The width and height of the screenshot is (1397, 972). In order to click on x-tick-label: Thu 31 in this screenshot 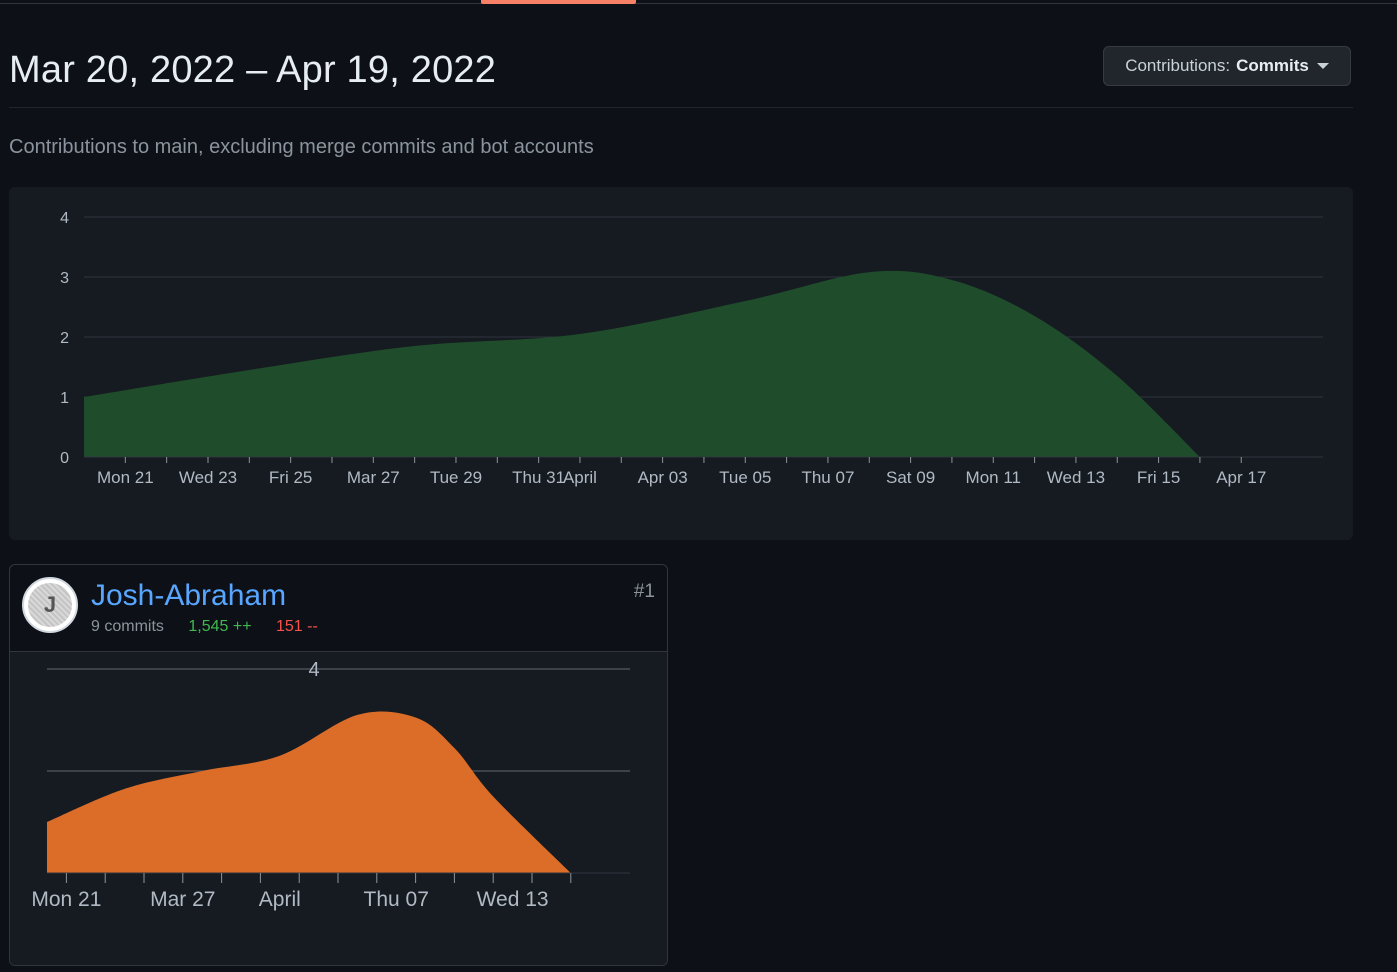, I will do `click(538, 477)`.